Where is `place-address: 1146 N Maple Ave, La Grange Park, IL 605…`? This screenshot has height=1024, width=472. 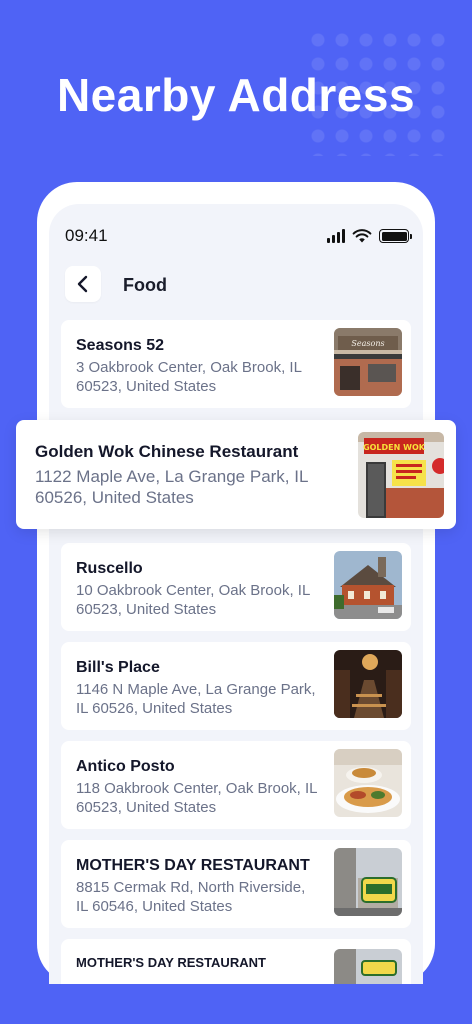 place-address: 1146 N Maple Ave, La Grange Park, IL 605… is located at coordinates (196, 699).